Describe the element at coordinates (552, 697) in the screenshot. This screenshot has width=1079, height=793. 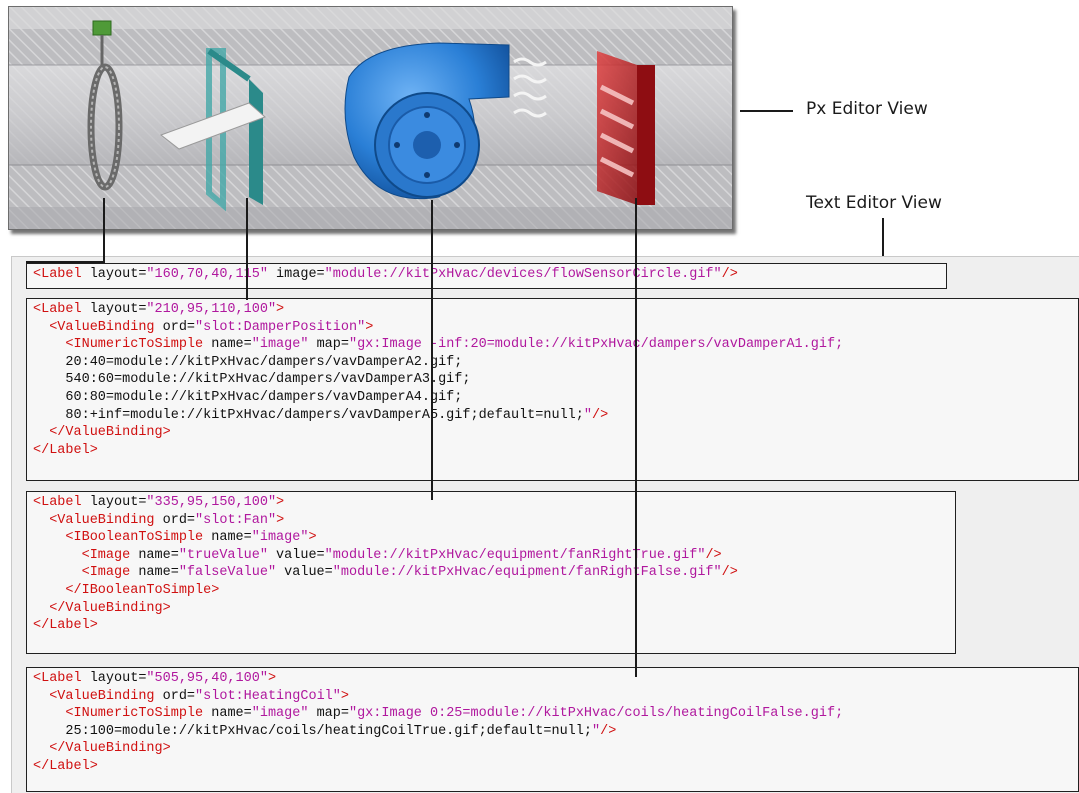
I see `code-line: <ValueBinding ord="slot:HeatingCoil">` at that location.